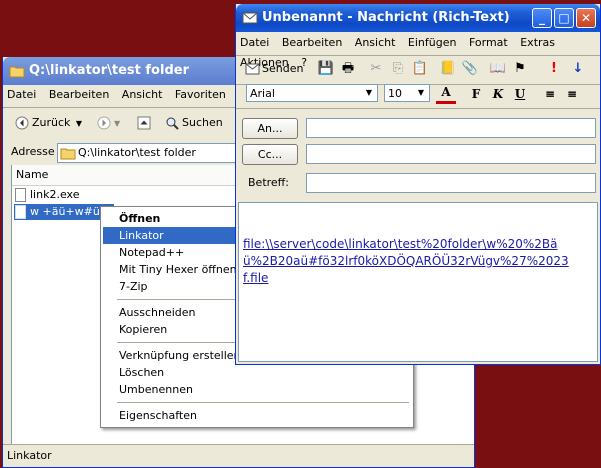  Describe the element at coordinates (451, 154) in the screenshot. I see `cc-input` at that location.